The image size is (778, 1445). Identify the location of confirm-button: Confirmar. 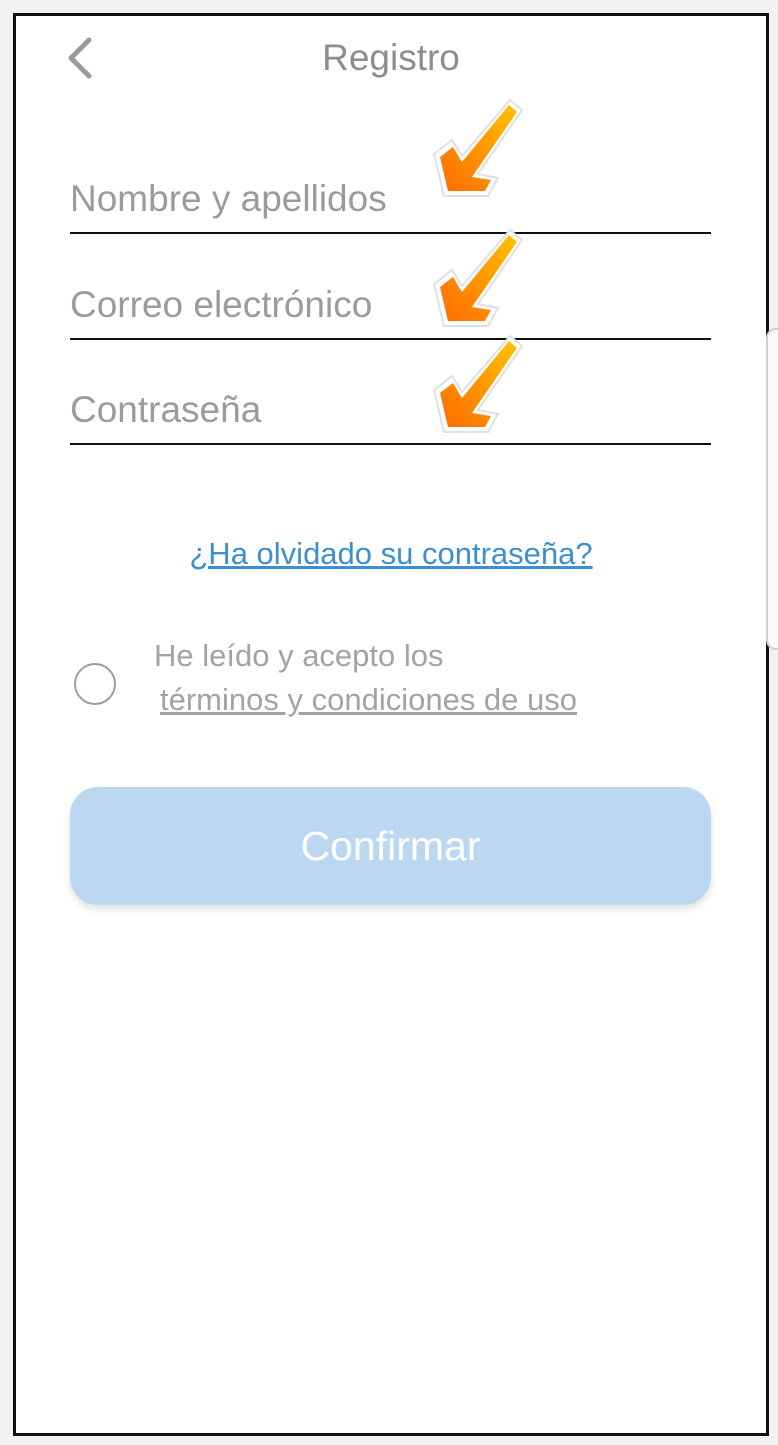
(390, 846).